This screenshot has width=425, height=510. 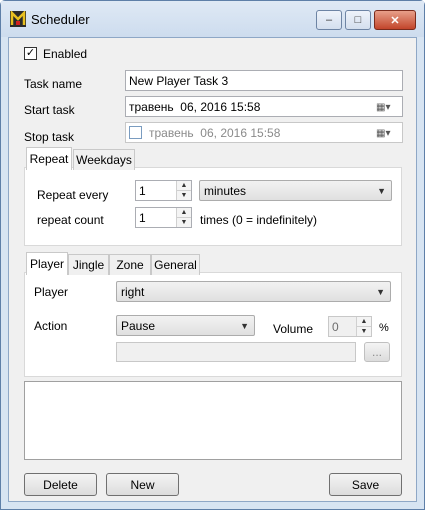 I want to click on start-task-datetime: травень 06, 2016 15:58 ▦▾, so click(x=264, y=106).